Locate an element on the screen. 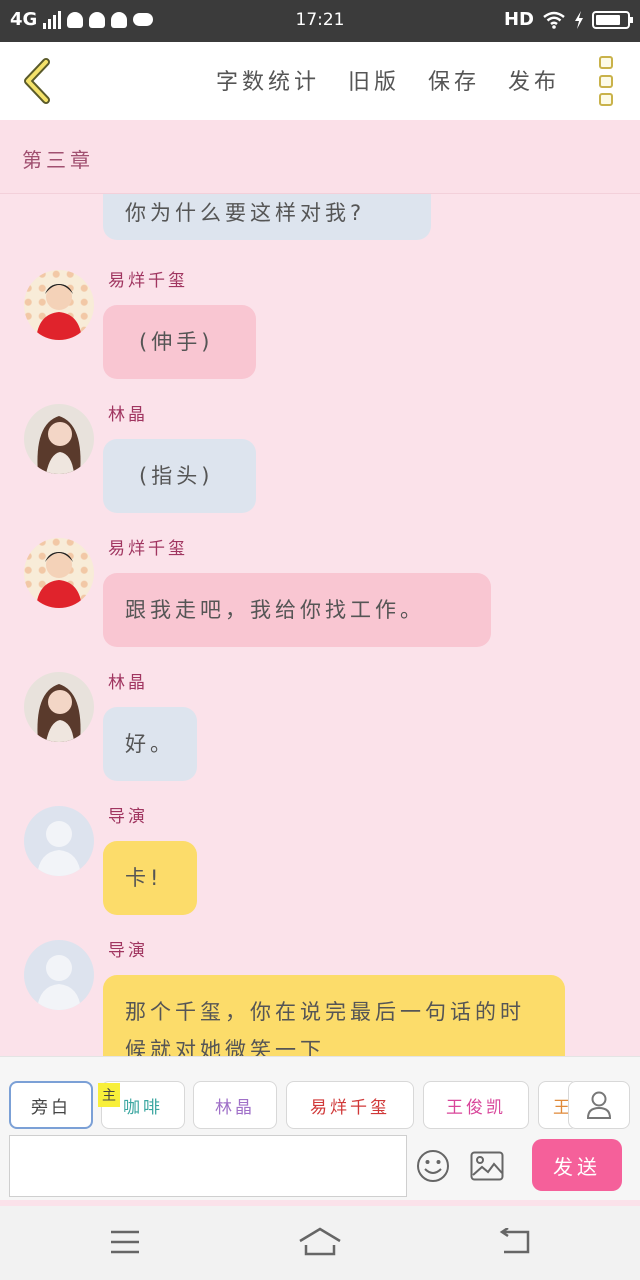 This screenshot has height=1280, width=640. composer: 旁白 咖啡 主 林晶 易烊千玺 王俊凯 王 发送 is located at coordinates (320, 1128).